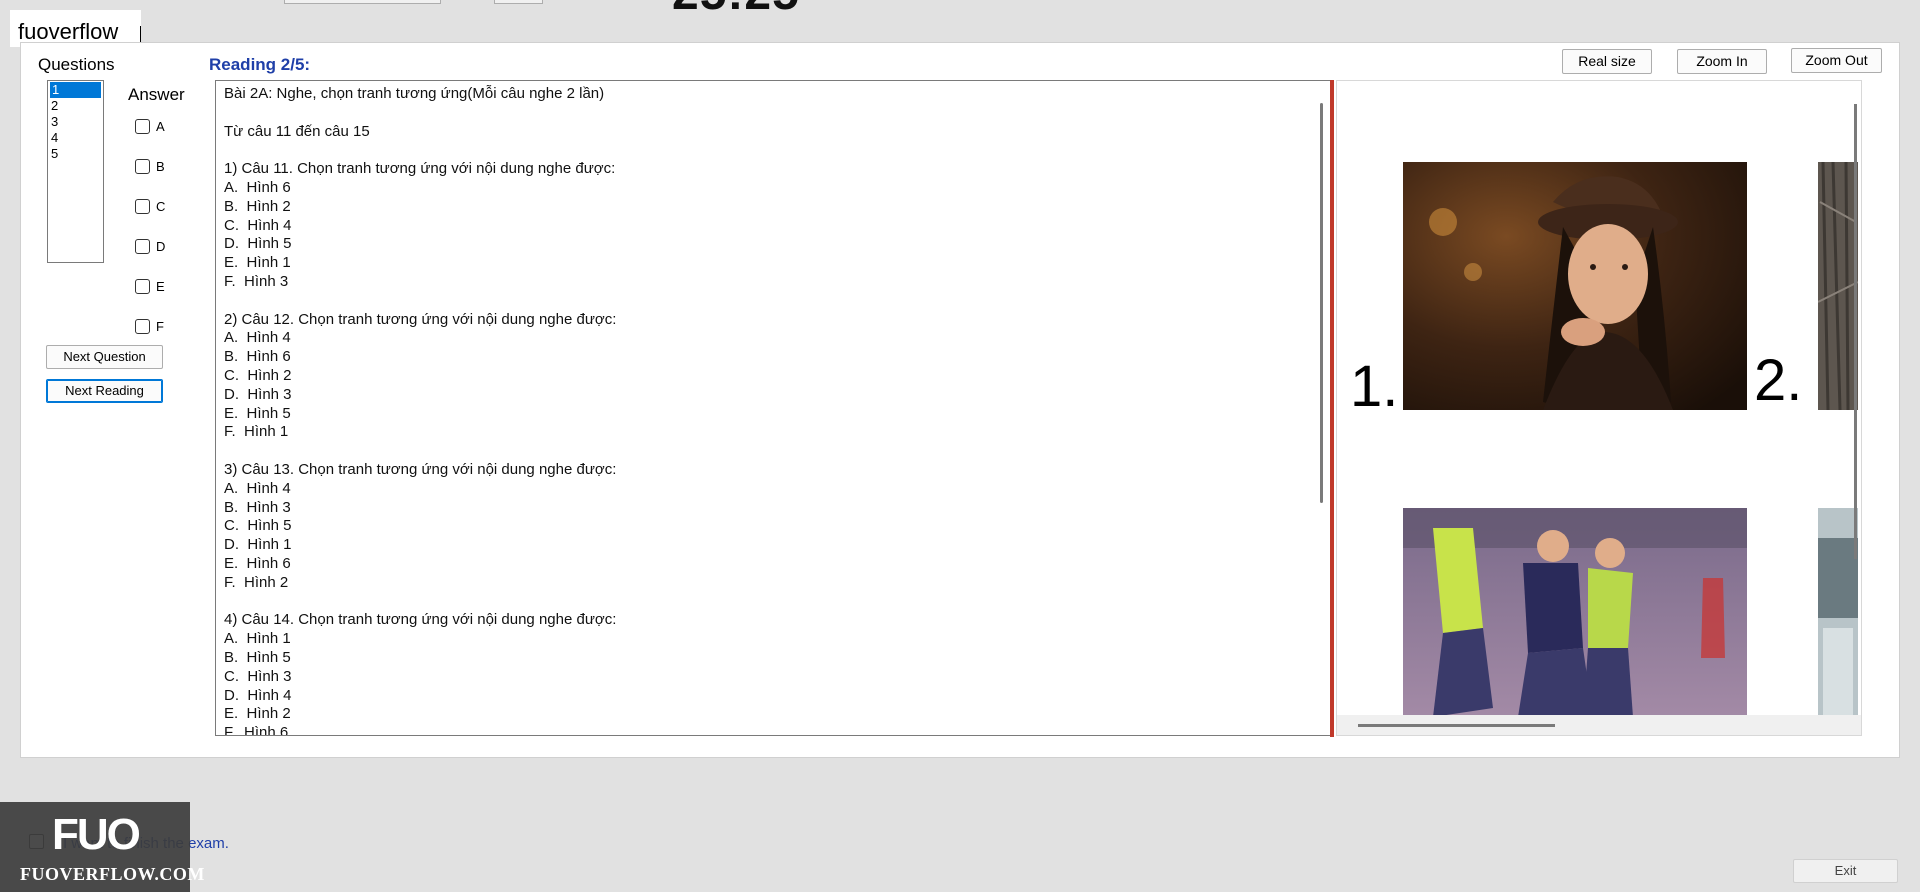 Image resolution: width=1920 pixels, height=892 pixels. What do you see at coordinates (104, 391) in the screenshot?
I see `next-reading-button: Next Reading` at bounding box center [104, 391].